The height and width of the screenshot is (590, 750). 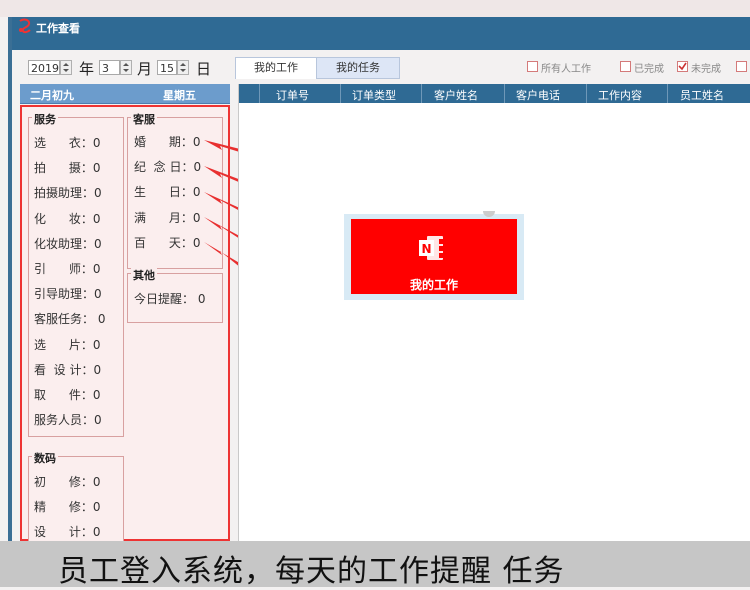 I want to click on tab-my-tasks: 我的任务, so click(x=358, y=68).